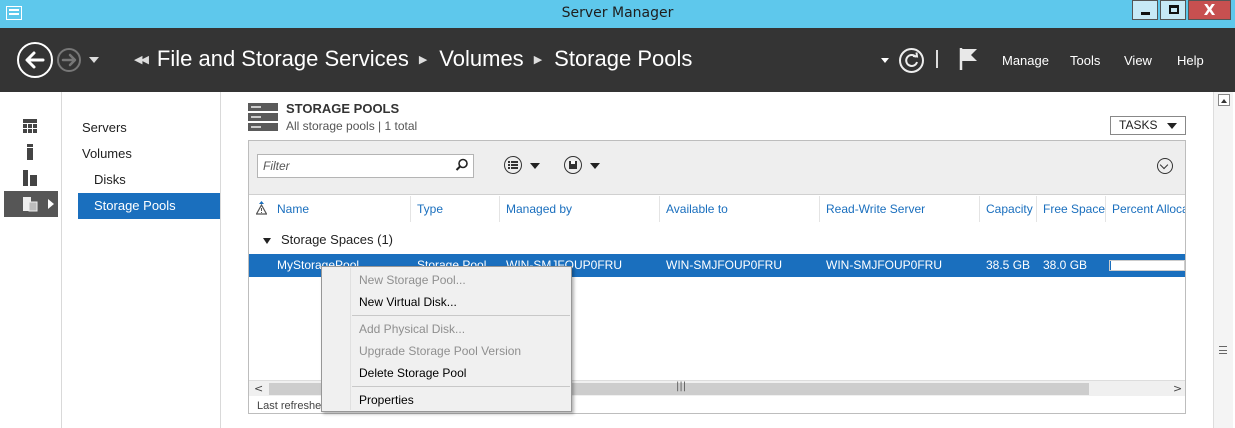 Image resolution: width=1235 pixels, height=428 pixels. I want to click on notifications-flag-icon, so click(969, 59).